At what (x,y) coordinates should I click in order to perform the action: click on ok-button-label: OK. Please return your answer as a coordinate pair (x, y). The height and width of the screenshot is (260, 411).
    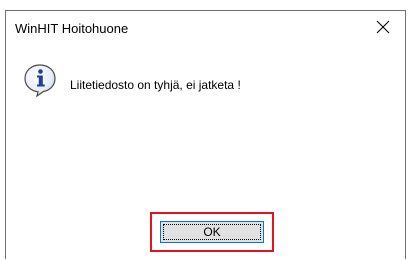
    Looking at the image, I should click on (212, 232).